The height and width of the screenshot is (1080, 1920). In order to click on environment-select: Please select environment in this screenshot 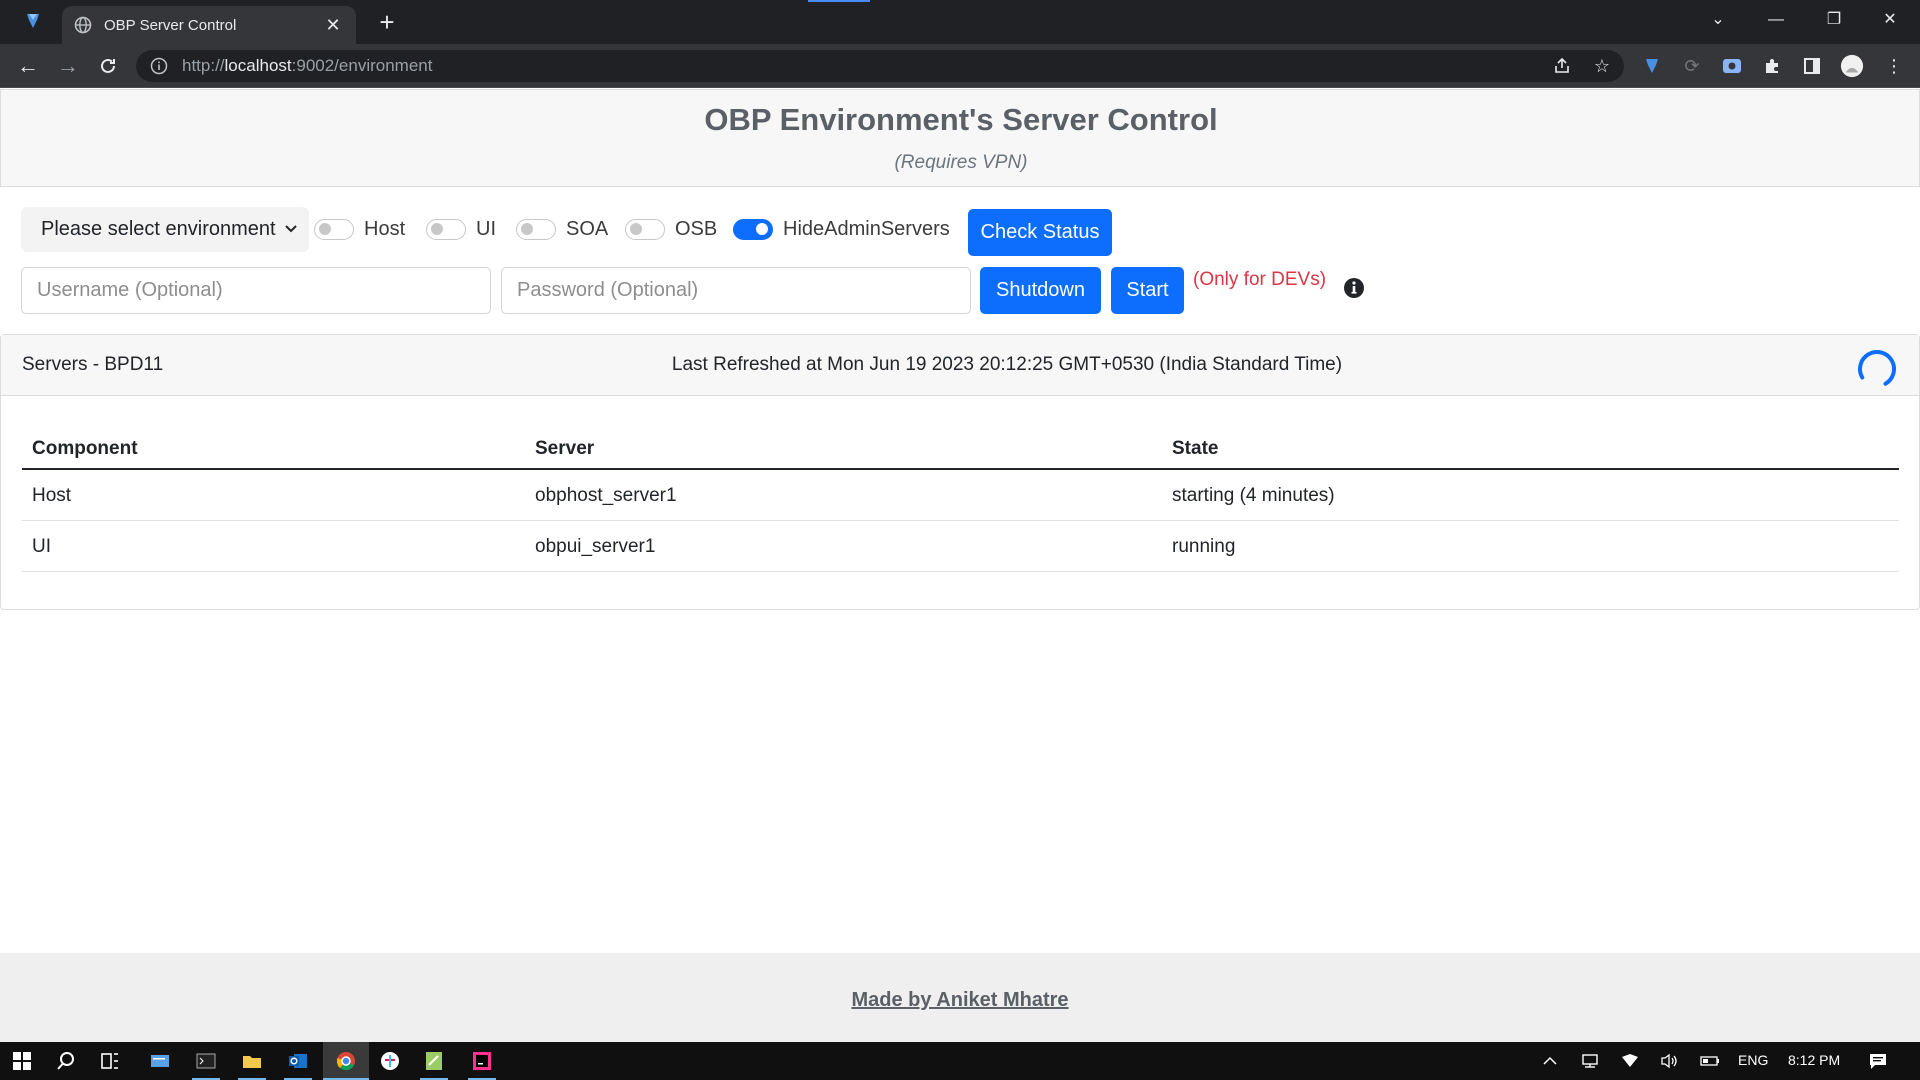, I will do `click(165, 229)`.